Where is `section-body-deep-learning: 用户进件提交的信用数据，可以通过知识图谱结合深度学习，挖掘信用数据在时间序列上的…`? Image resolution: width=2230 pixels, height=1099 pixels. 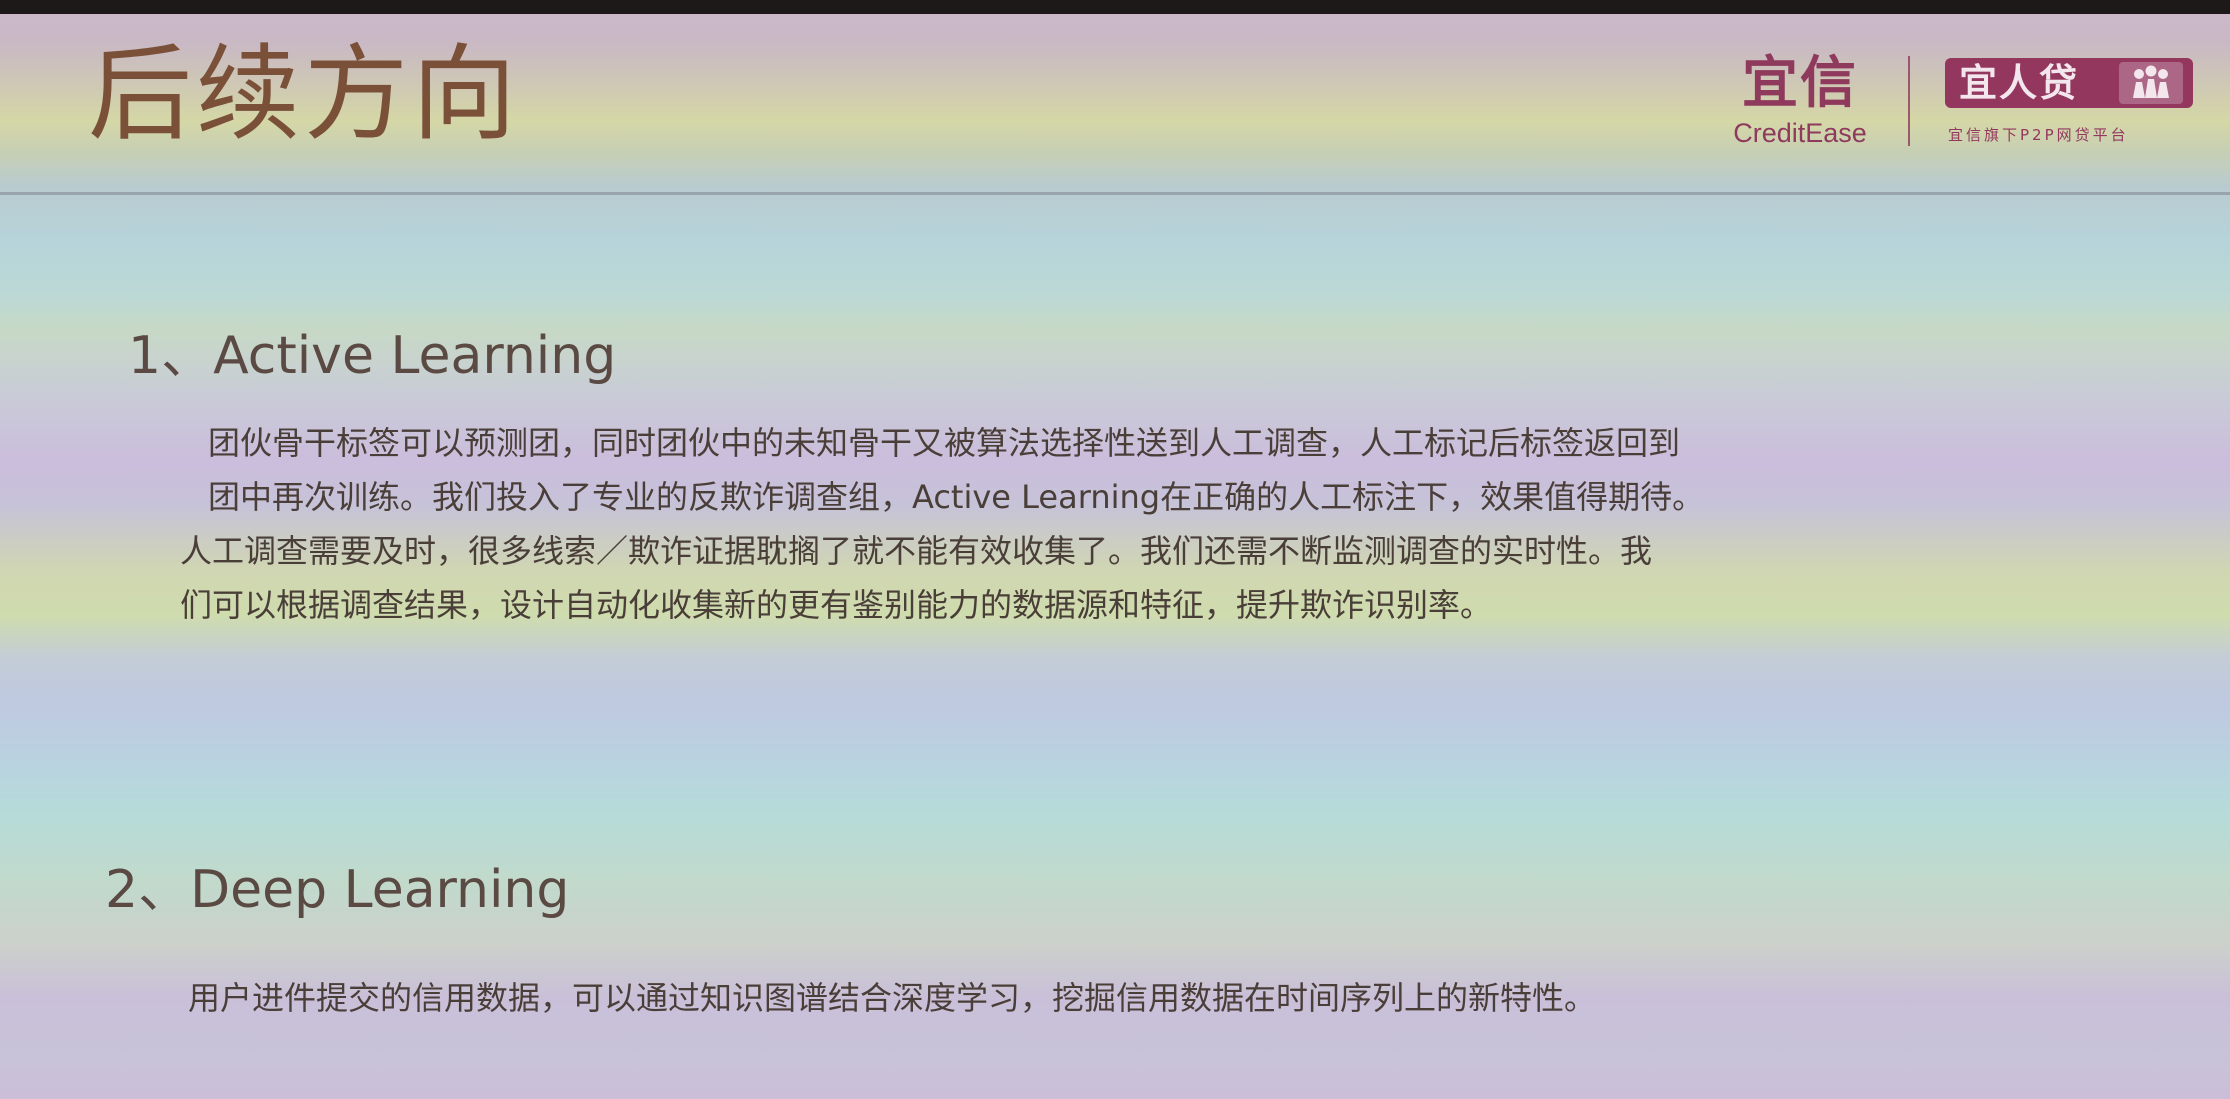 section-body-deep-learning: 用户进件提交的信用数据，可以通过知识图谱结合深度学习，挖掘信用数据在时间序列上的… is located at coordinates (892, 998).